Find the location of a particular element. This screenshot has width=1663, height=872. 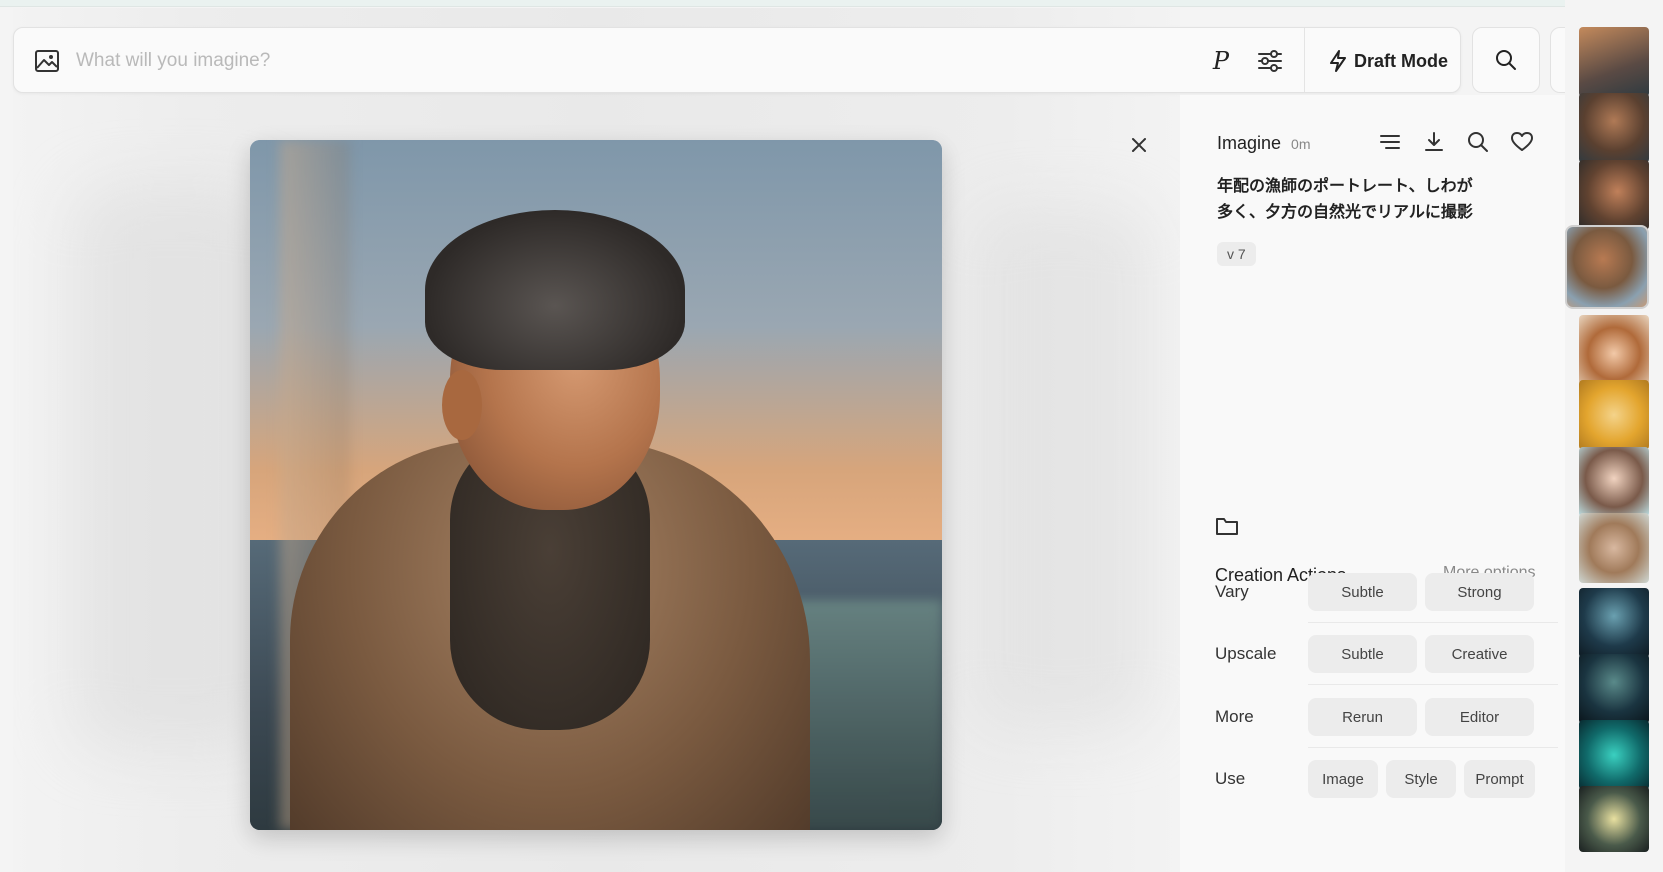

panel-header: Imagine 0m is located at coordinates (1264, 143).